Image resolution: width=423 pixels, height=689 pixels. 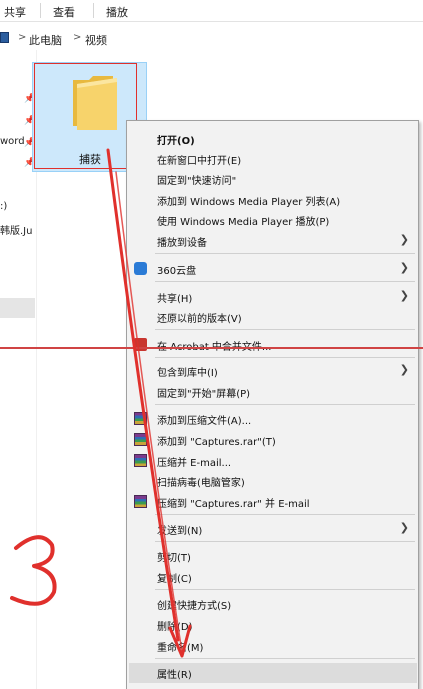 I want to click on menu-item-label: 扫描病毒(电脑管家), so click(x=201, y=483).